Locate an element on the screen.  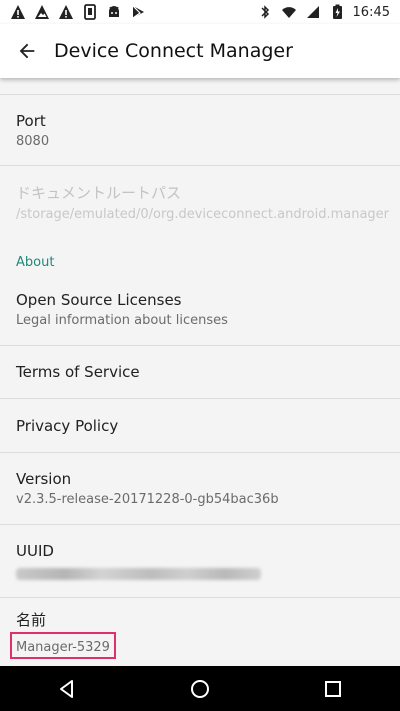
nav-home-icon is located at coordinates (199, 688).